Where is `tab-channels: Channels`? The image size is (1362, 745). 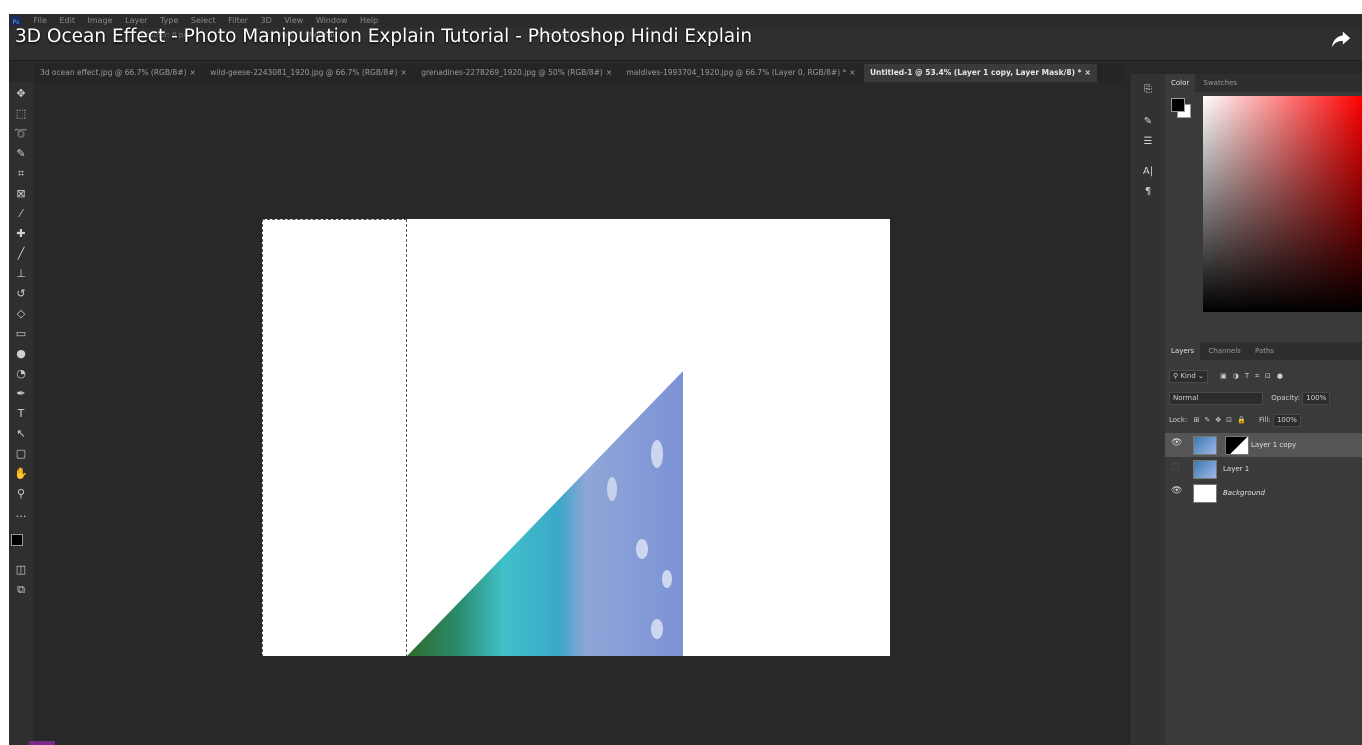 tab-channels: Channels is located at coordinates (1224, 351).